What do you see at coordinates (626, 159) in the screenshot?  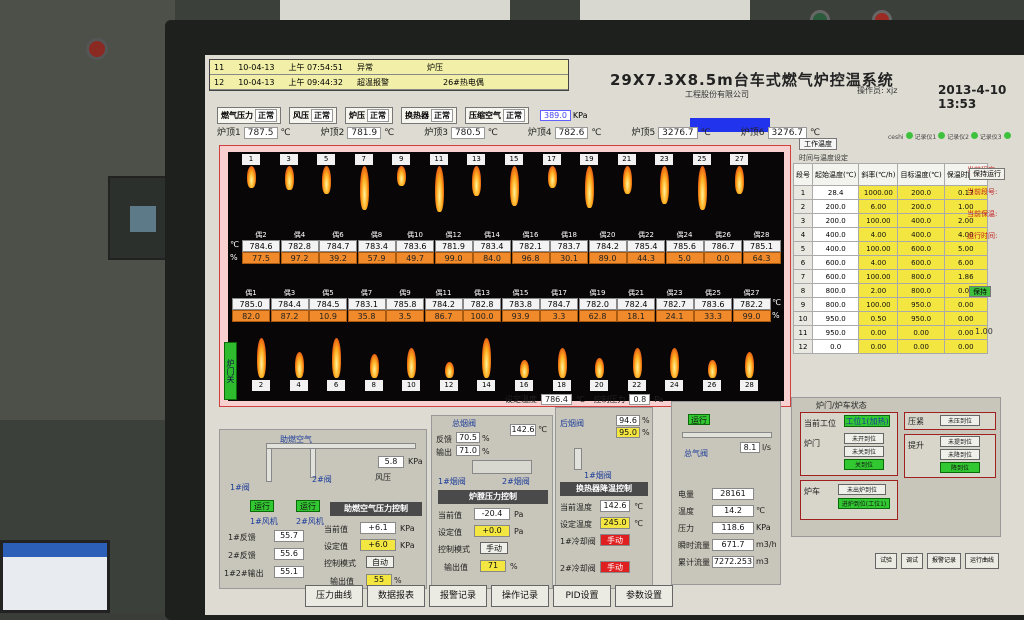 I see `burner-nozzle: 21` at bounding box center [626, 159].